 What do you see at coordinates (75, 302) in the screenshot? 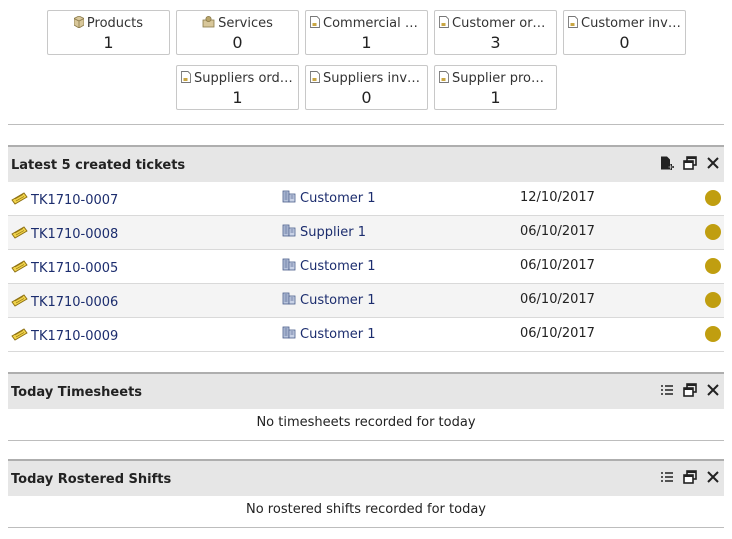
I see `ticket-ref: TK1710-0006` at bounding box center [75, 302].